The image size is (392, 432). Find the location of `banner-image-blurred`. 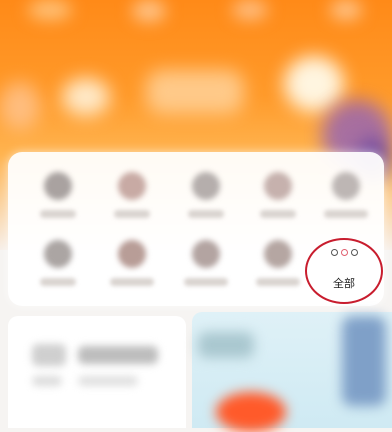

banner-image-blurred is located at coordinates (314, 84).